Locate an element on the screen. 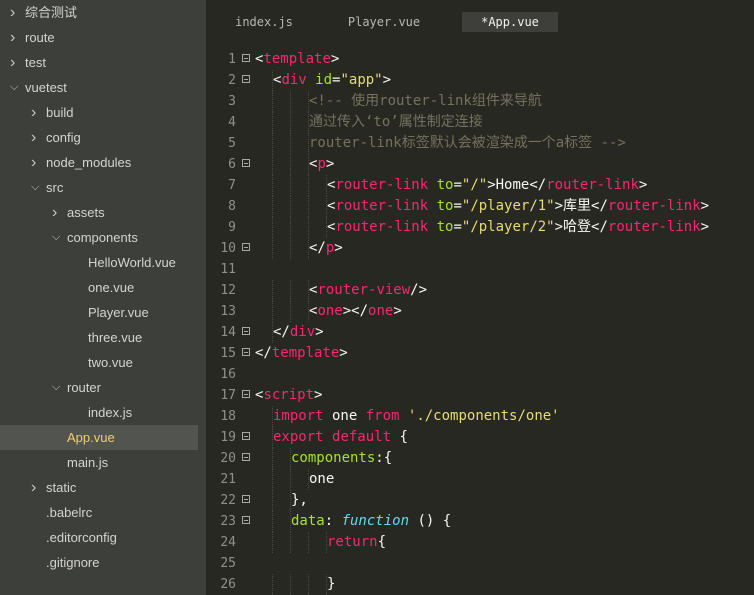 The width and height of the screenshot is (754, 595). tree-file: .editorconfig is located at coordinates (99, 537).